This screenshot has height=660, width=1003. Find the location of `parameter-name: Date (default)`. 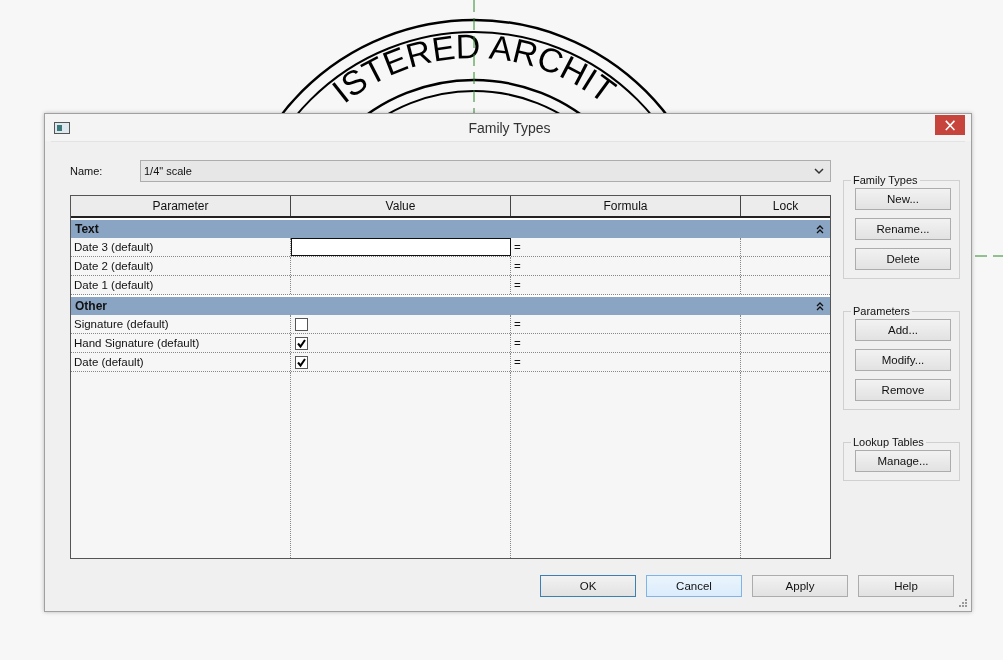

parameter-name: Date (default) is located at coordinates (181, 362).